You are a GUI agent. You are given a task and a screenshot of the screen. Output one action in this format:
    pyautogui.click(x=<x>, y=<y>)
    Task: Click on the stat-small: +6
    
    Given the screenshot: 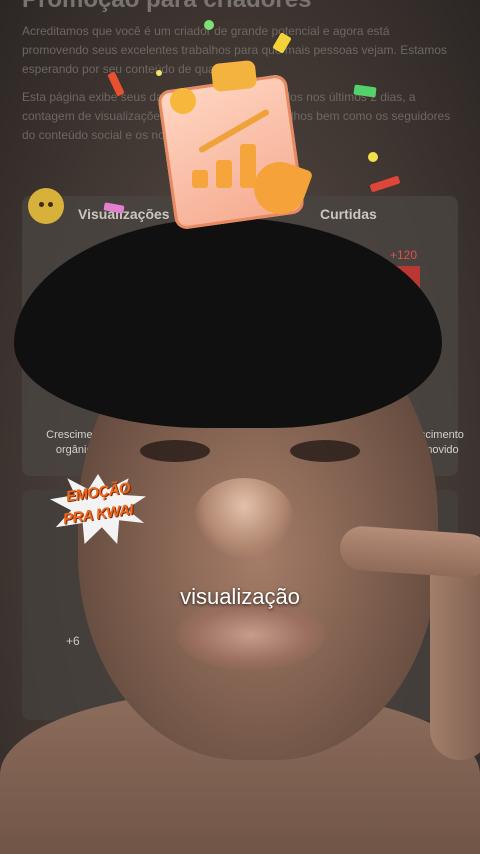 What is the action you would take?
    pyautogui.click(x=73, y=641)
    